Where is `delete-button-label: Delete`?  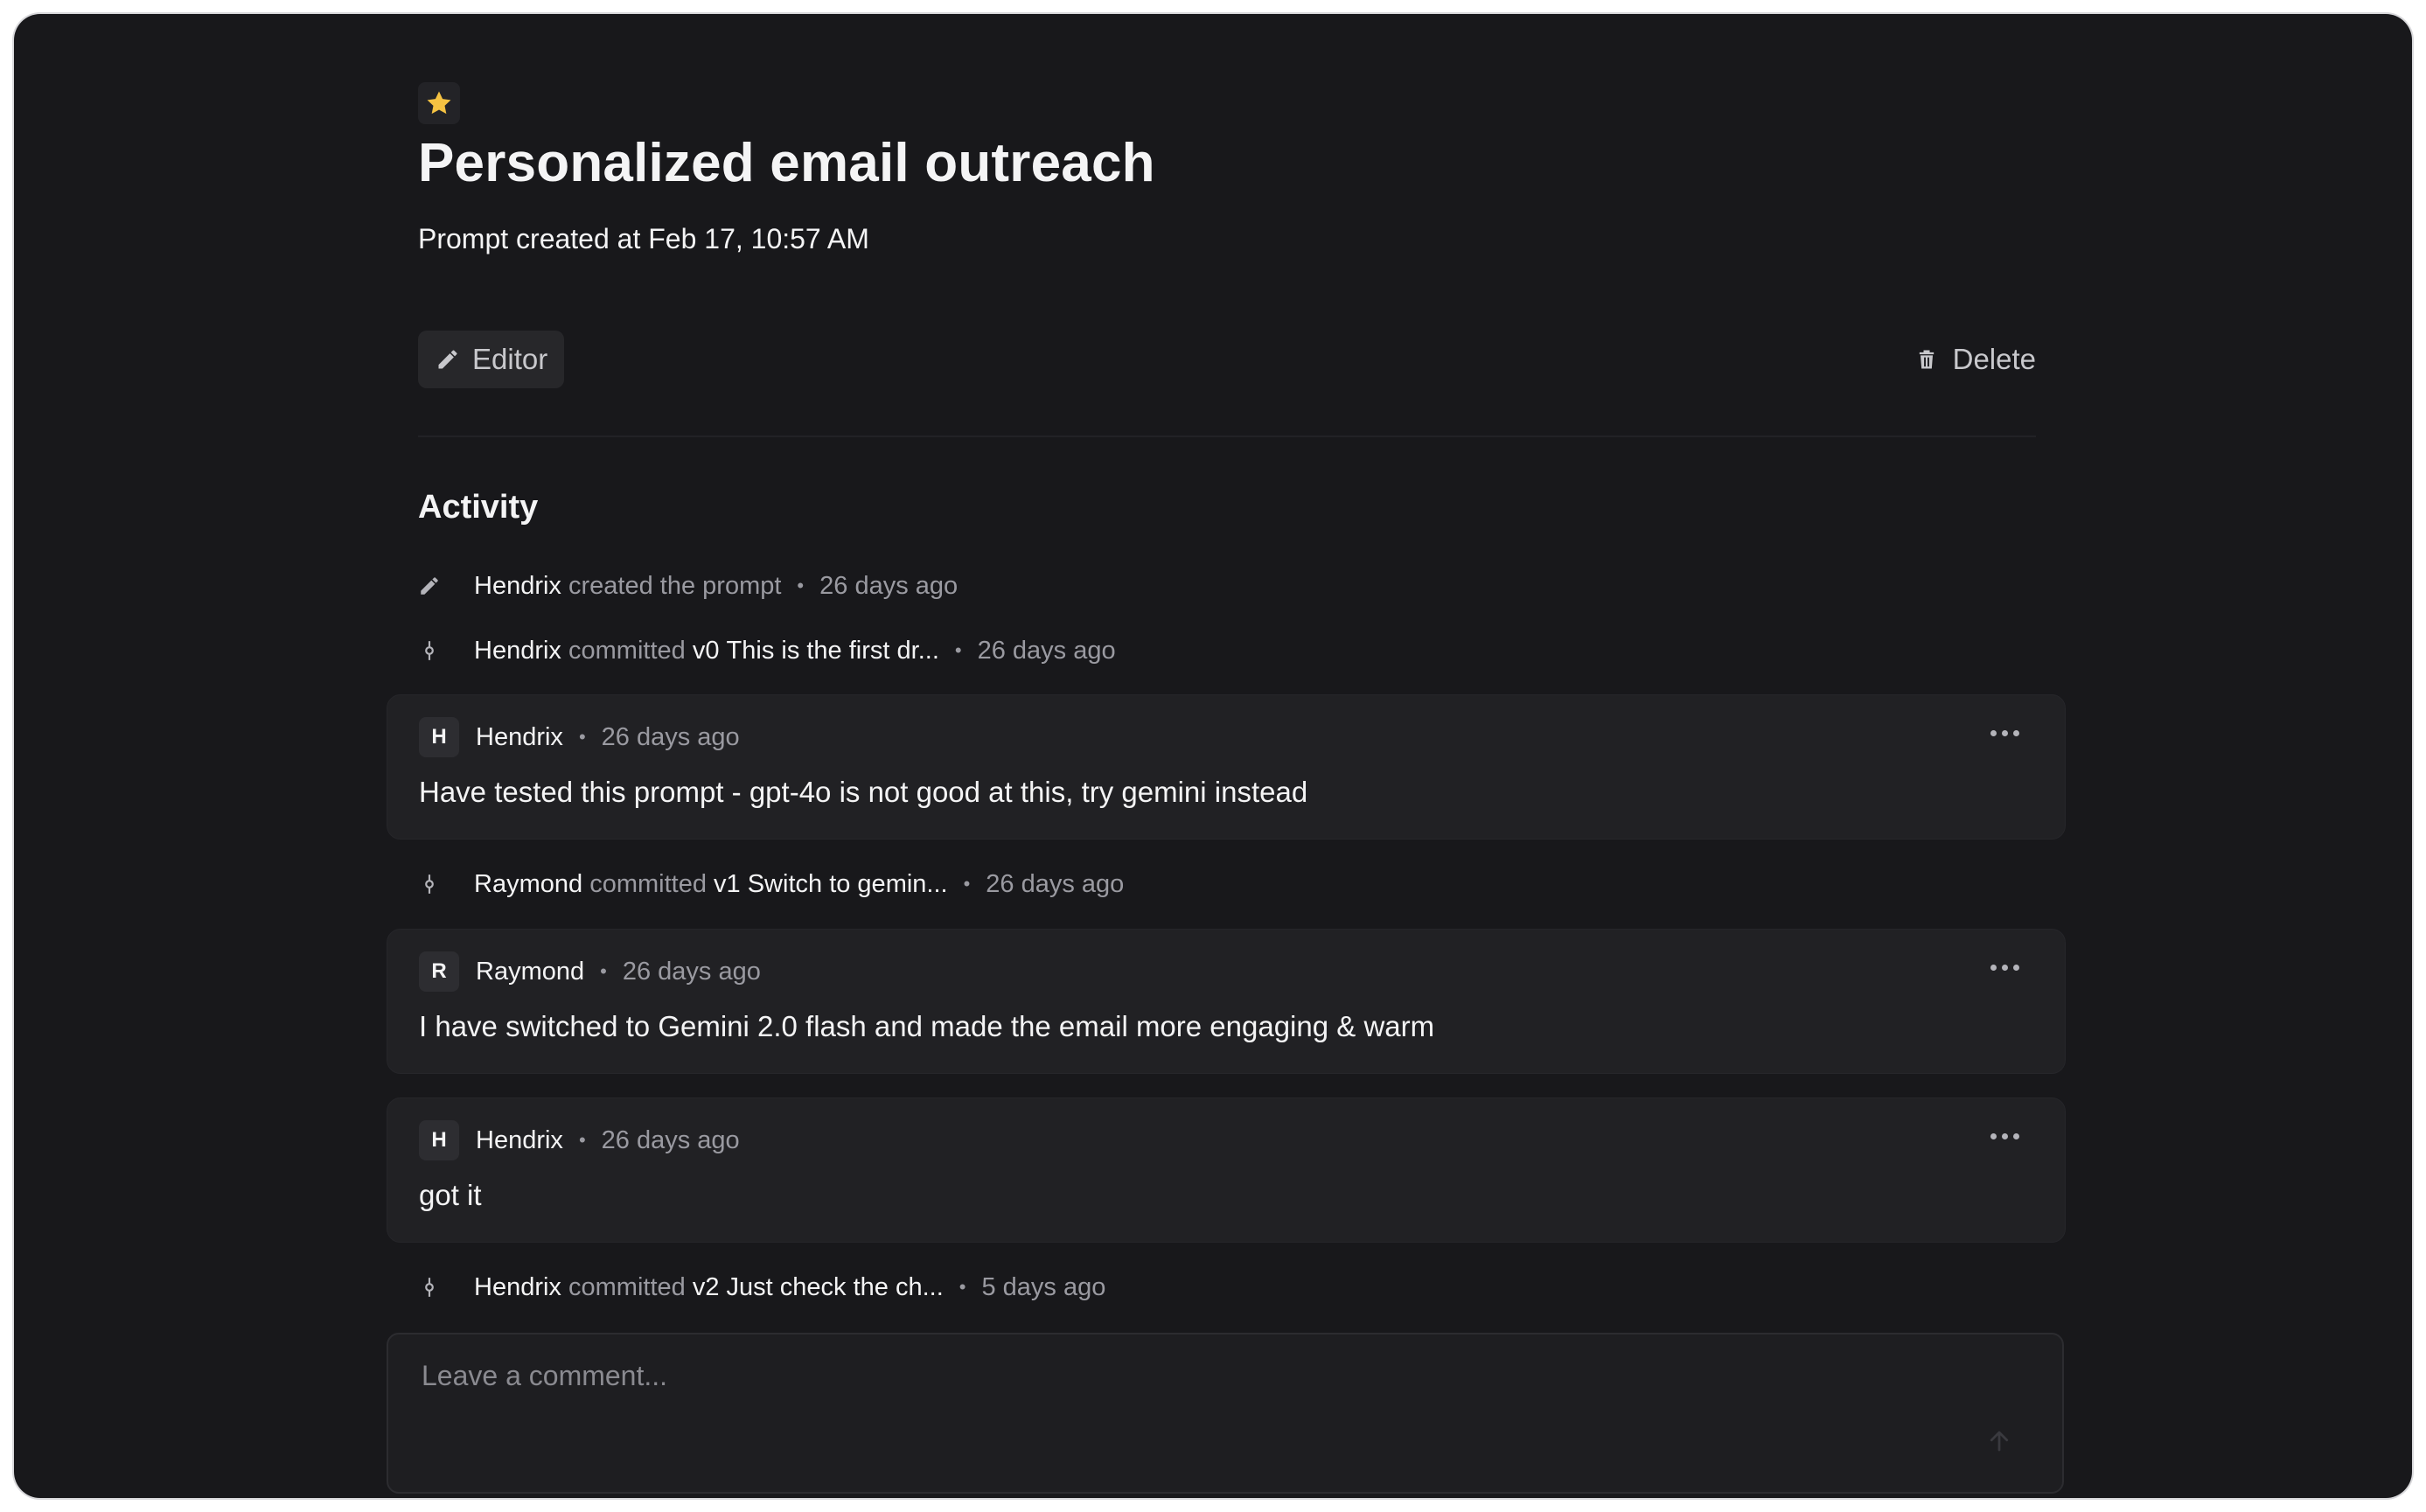 delete-button-label: Delete is located at coordinates (1994, 359).